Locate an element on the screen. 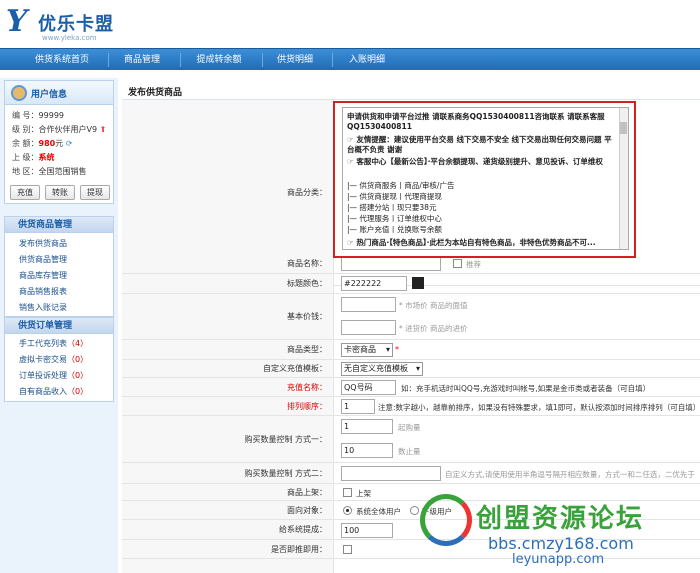 This screenshot has width=700, height=573. menu-item-publish: 发布供货商品 is located at coordinates (43, 243).